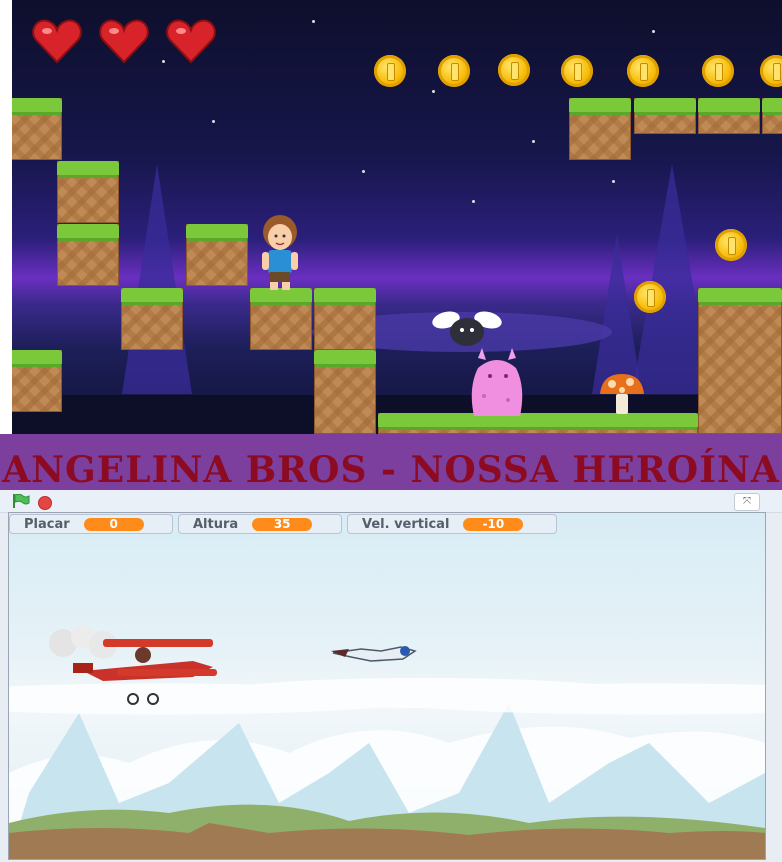  I want to click on pink-monster, so click(497, 382).